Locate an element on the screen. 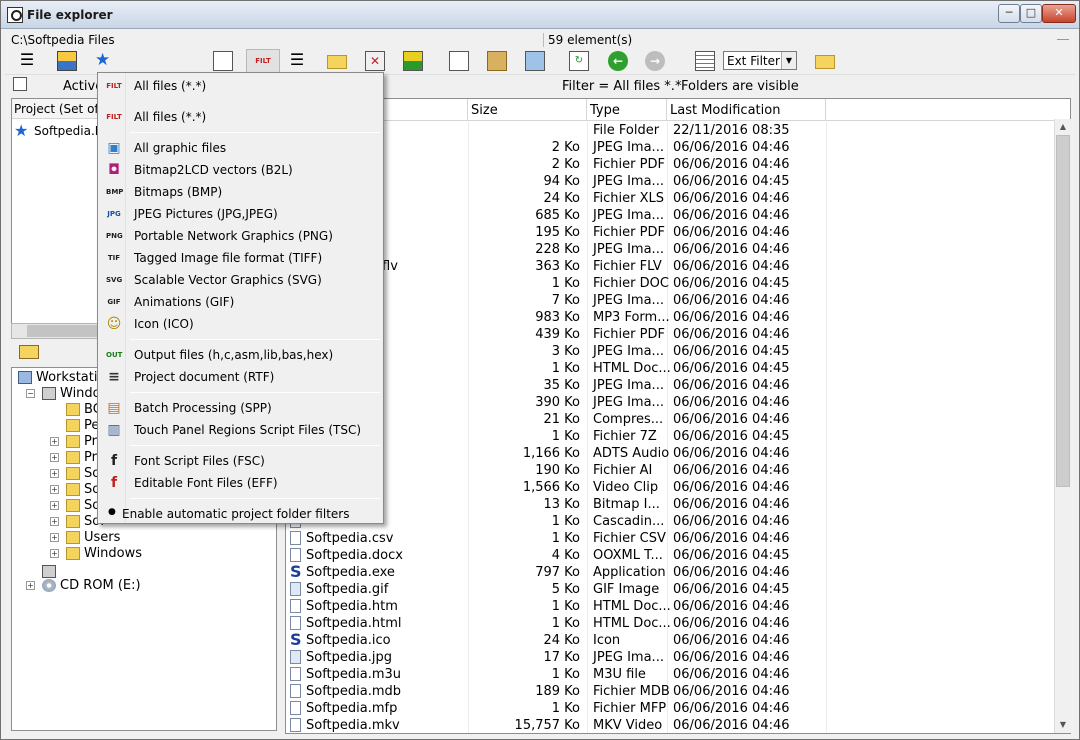 This screenshot has width=1080, height=740. menu-item: ◘ Bitmap2LCD vectors (B2L) is located at coordinates (240, 170).